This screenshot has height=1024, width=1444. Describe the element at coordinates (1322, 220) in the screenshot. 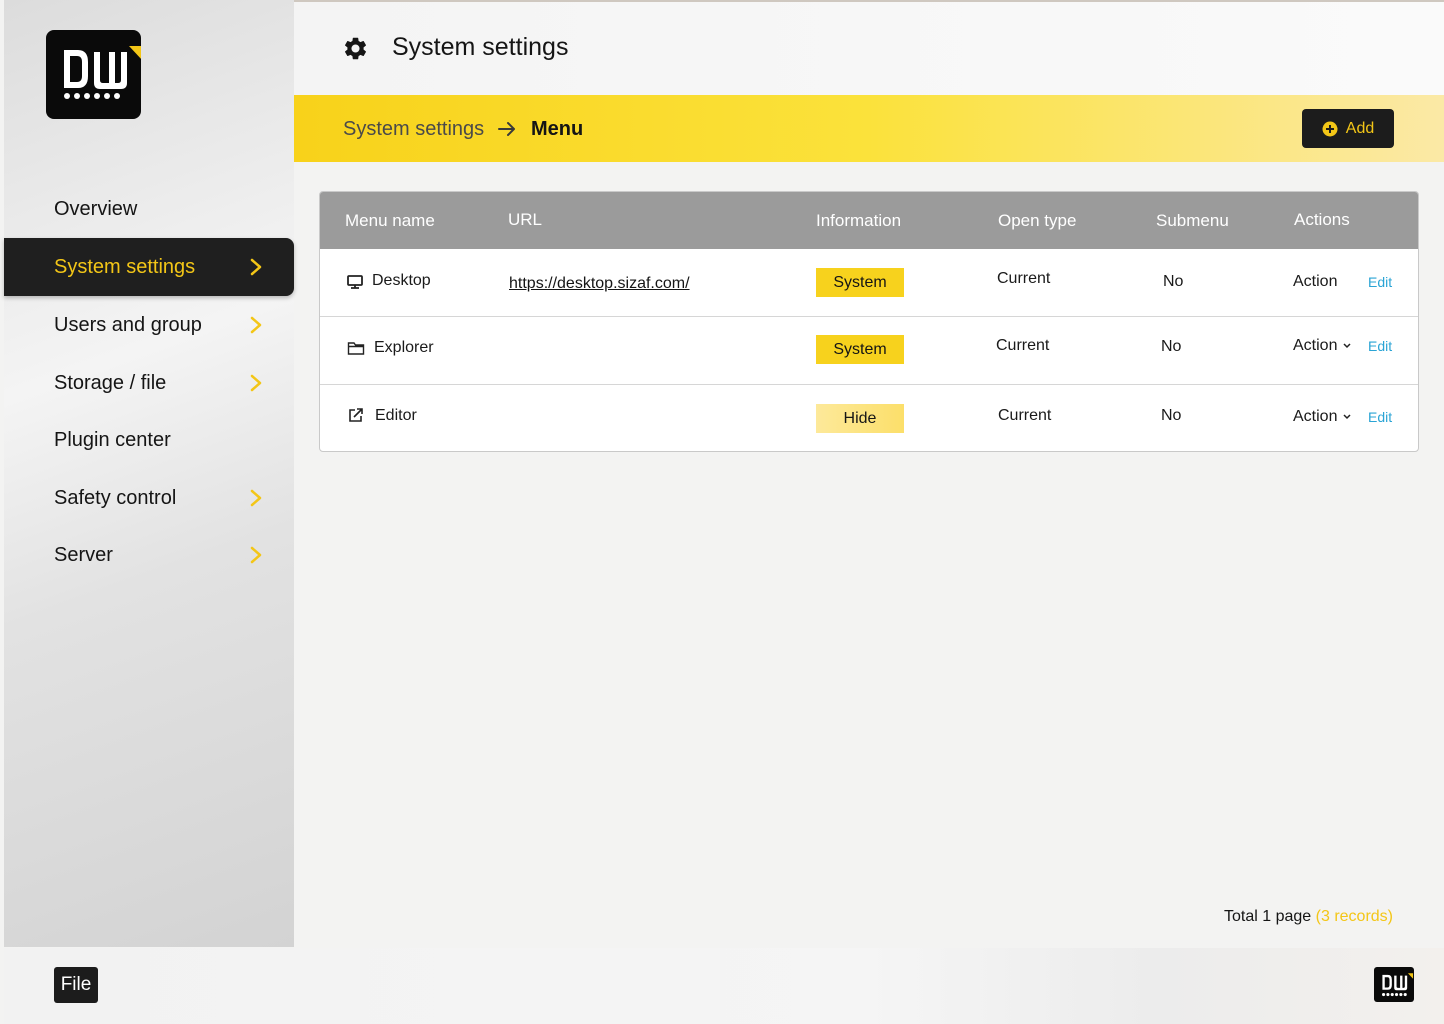

I see `column-header-actions: Actions` at that location.